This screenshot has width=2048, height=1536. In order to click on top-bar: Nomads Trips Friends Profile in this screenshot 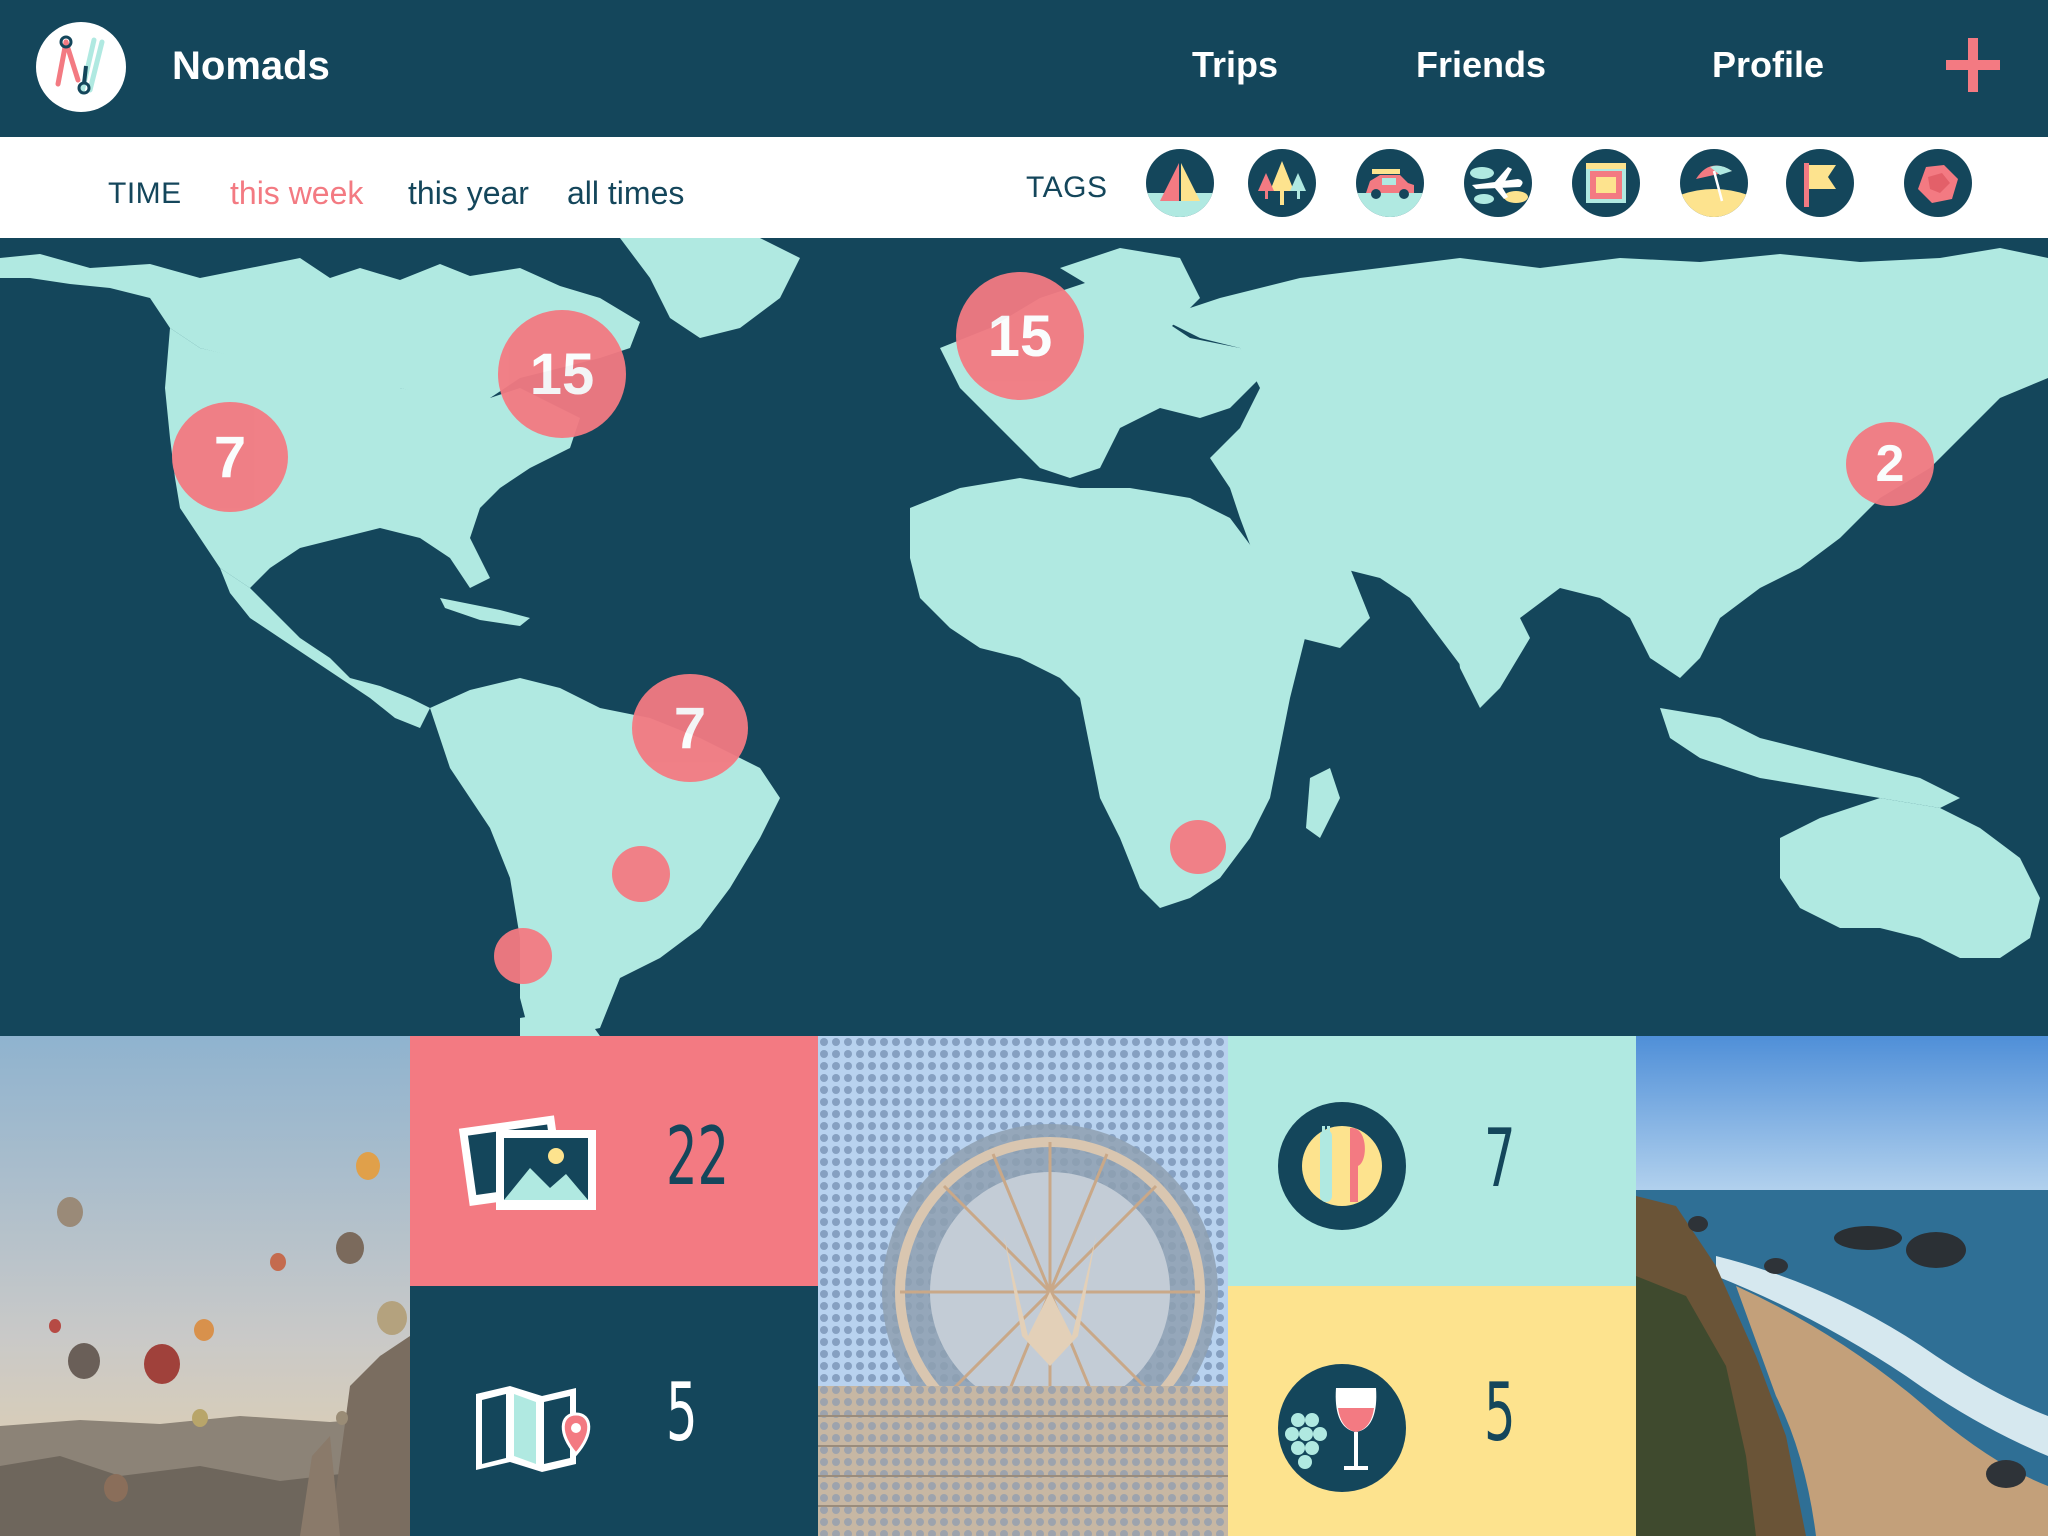, I will do `click(1024, 68)`.